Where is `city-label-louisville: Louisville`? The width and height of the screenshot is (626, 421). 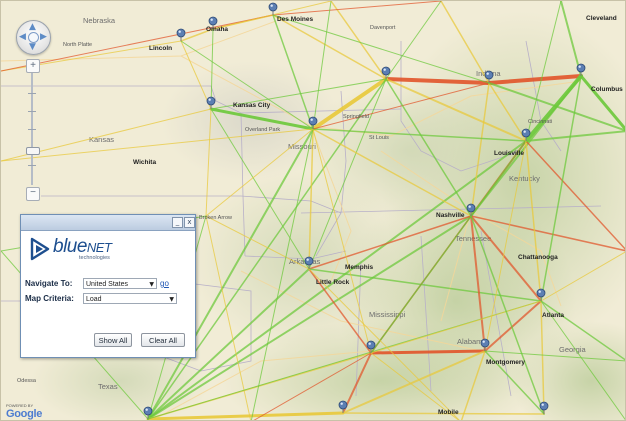 city-label-louisville: Louisville is located at coordinates (509, 153).